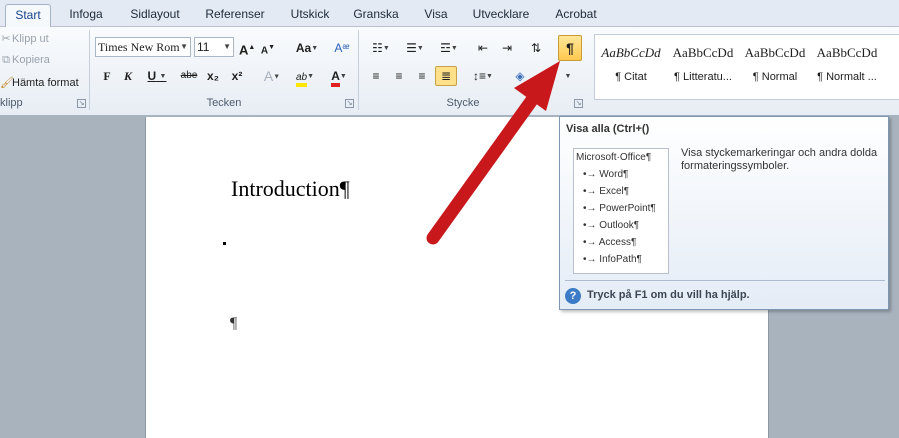 This screenshot has height=438, width=899. What do you see at coordinates (537, 86) in the screenshot?
I see `arrow-head` at bounding box center [537, 86].